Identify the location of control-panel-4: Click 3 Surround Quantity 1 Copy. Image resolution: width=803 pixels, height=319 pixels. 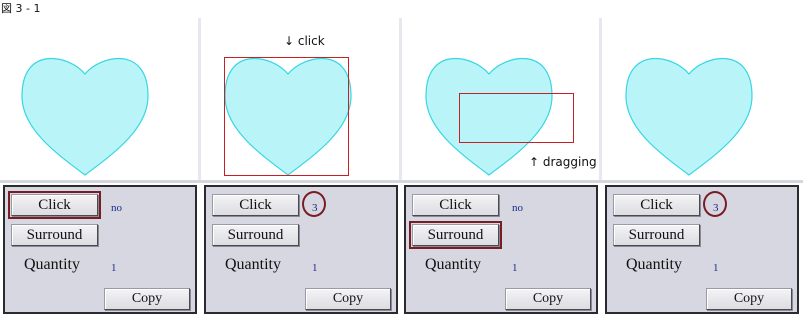
(702, 249).